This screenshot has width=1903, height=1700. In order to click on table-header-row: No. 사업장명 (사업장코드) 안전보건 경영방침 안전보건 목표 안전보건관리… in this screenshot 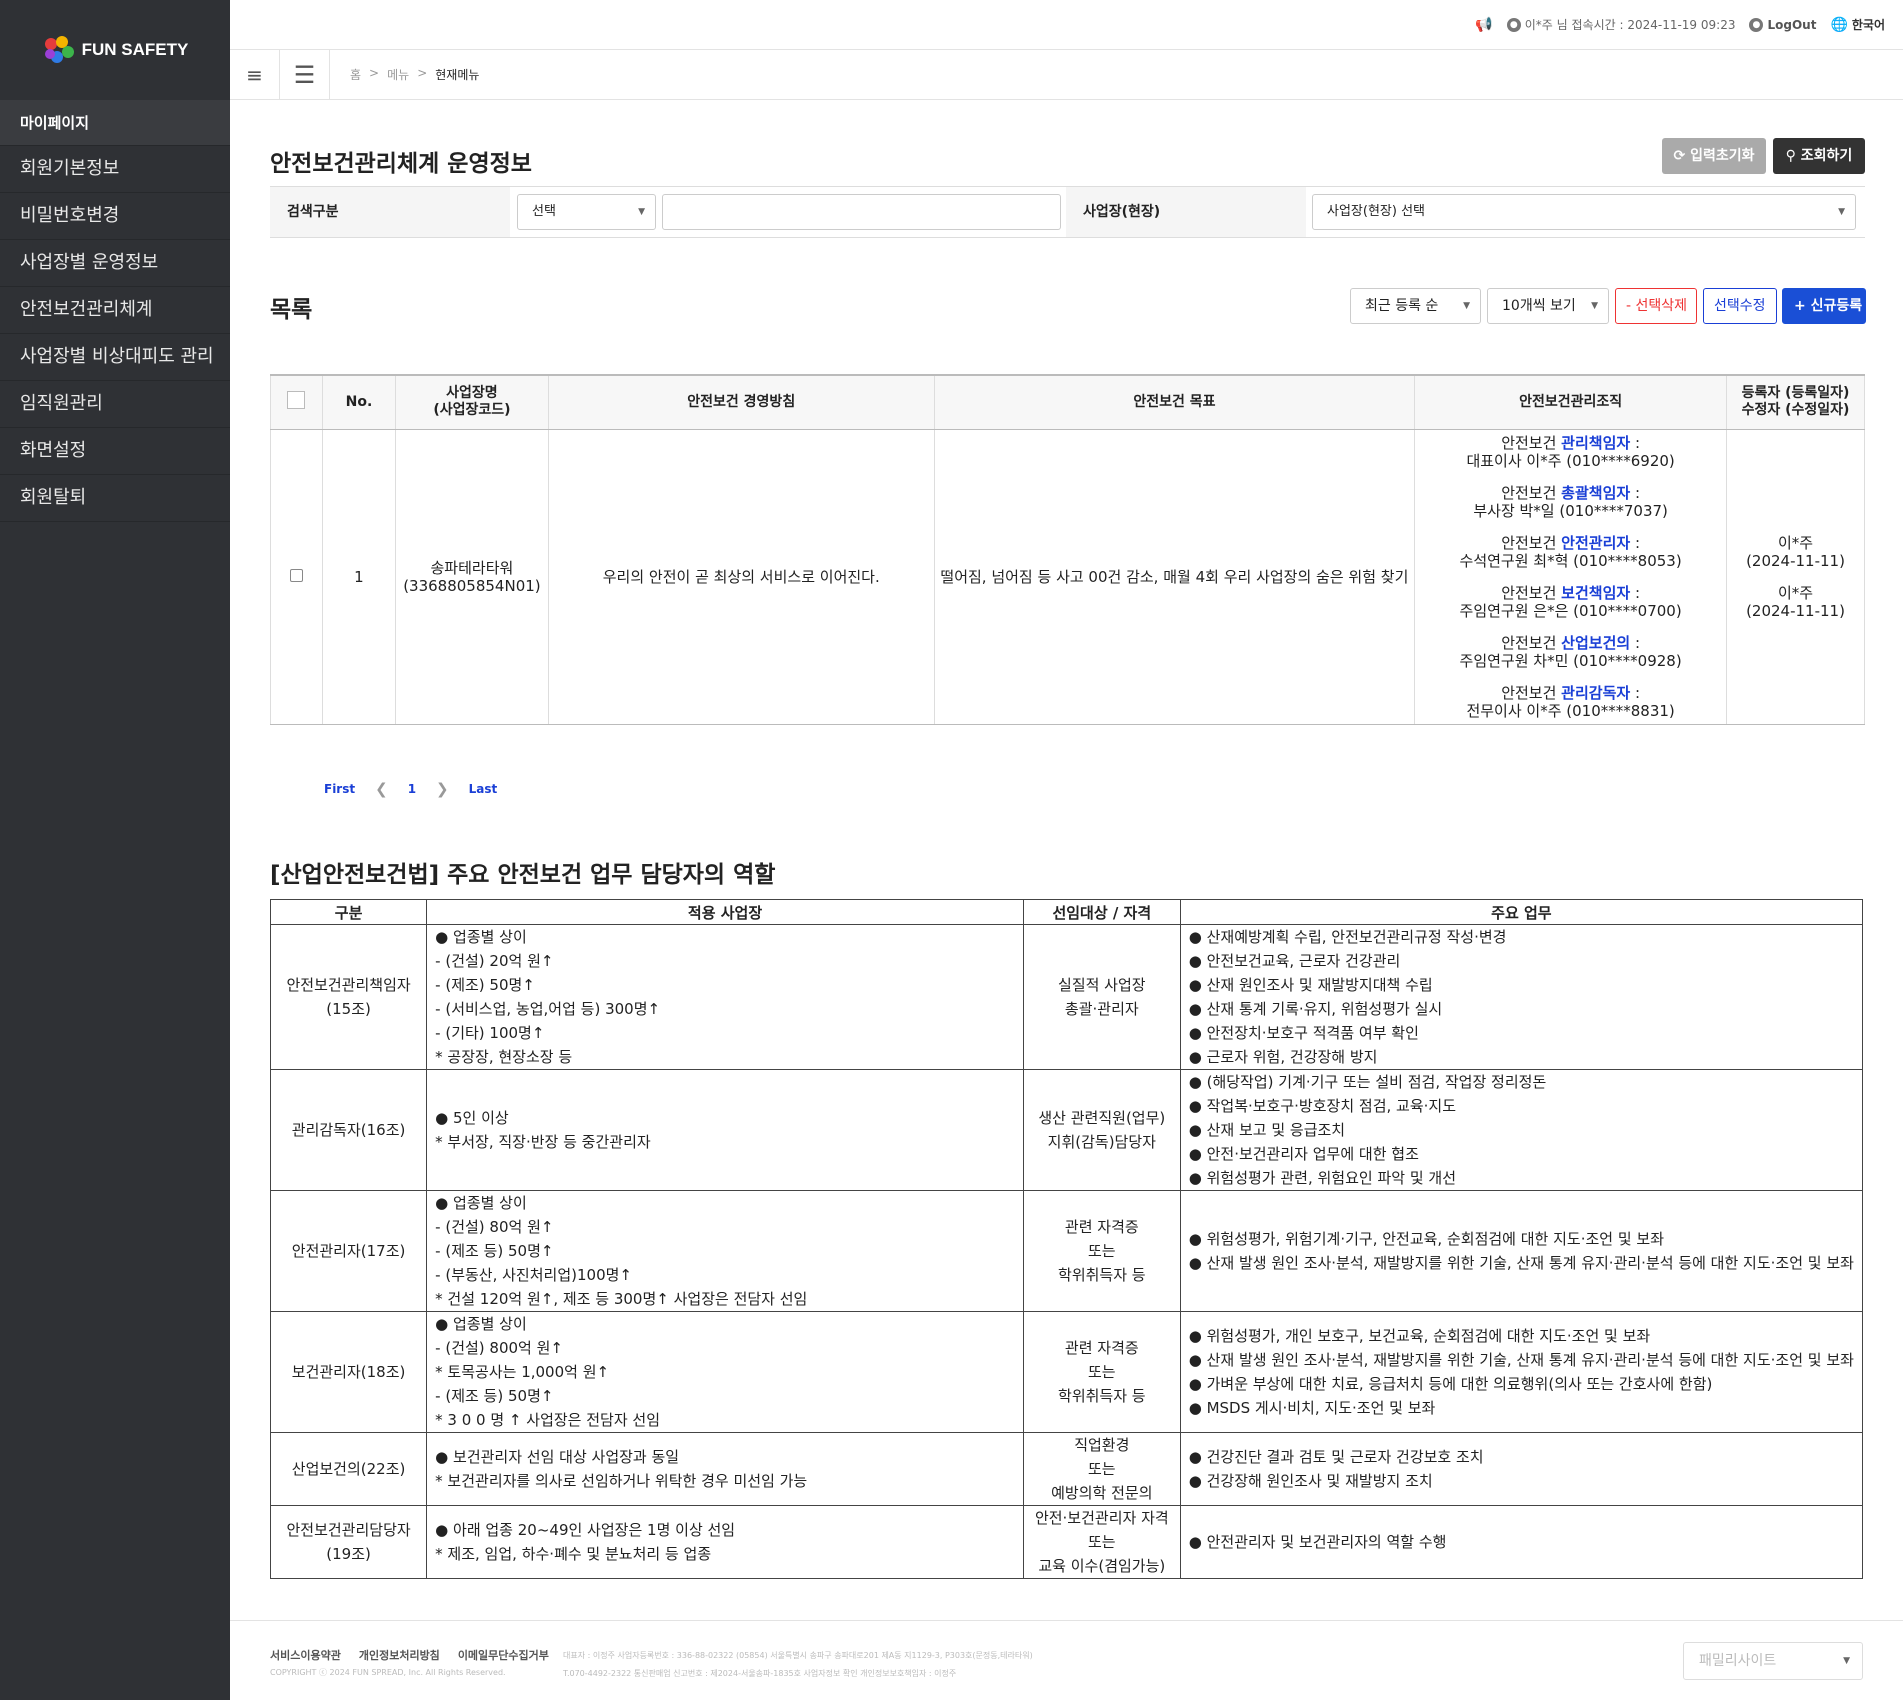, I will do `click(1067, 402)`.